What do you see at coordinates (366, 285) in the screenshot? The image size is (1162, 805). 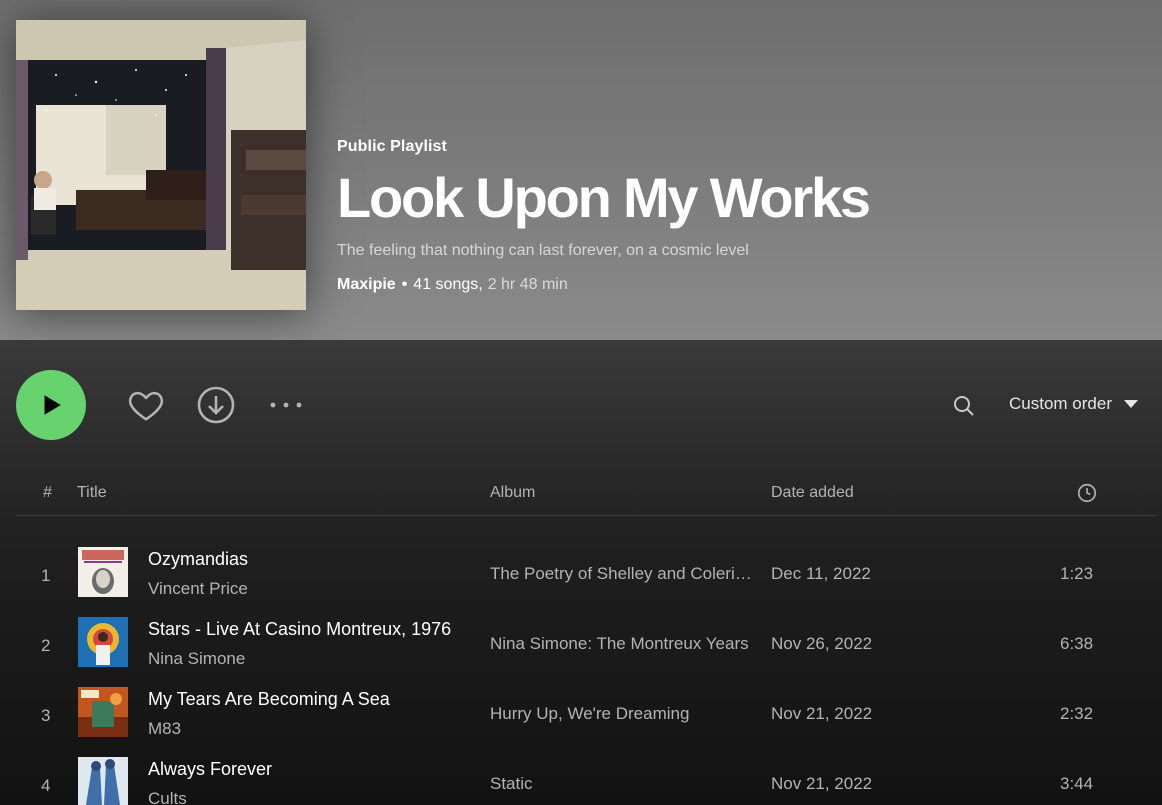 I see `playlist-owner-link: Maxipie` at bounding box center [366, 285].